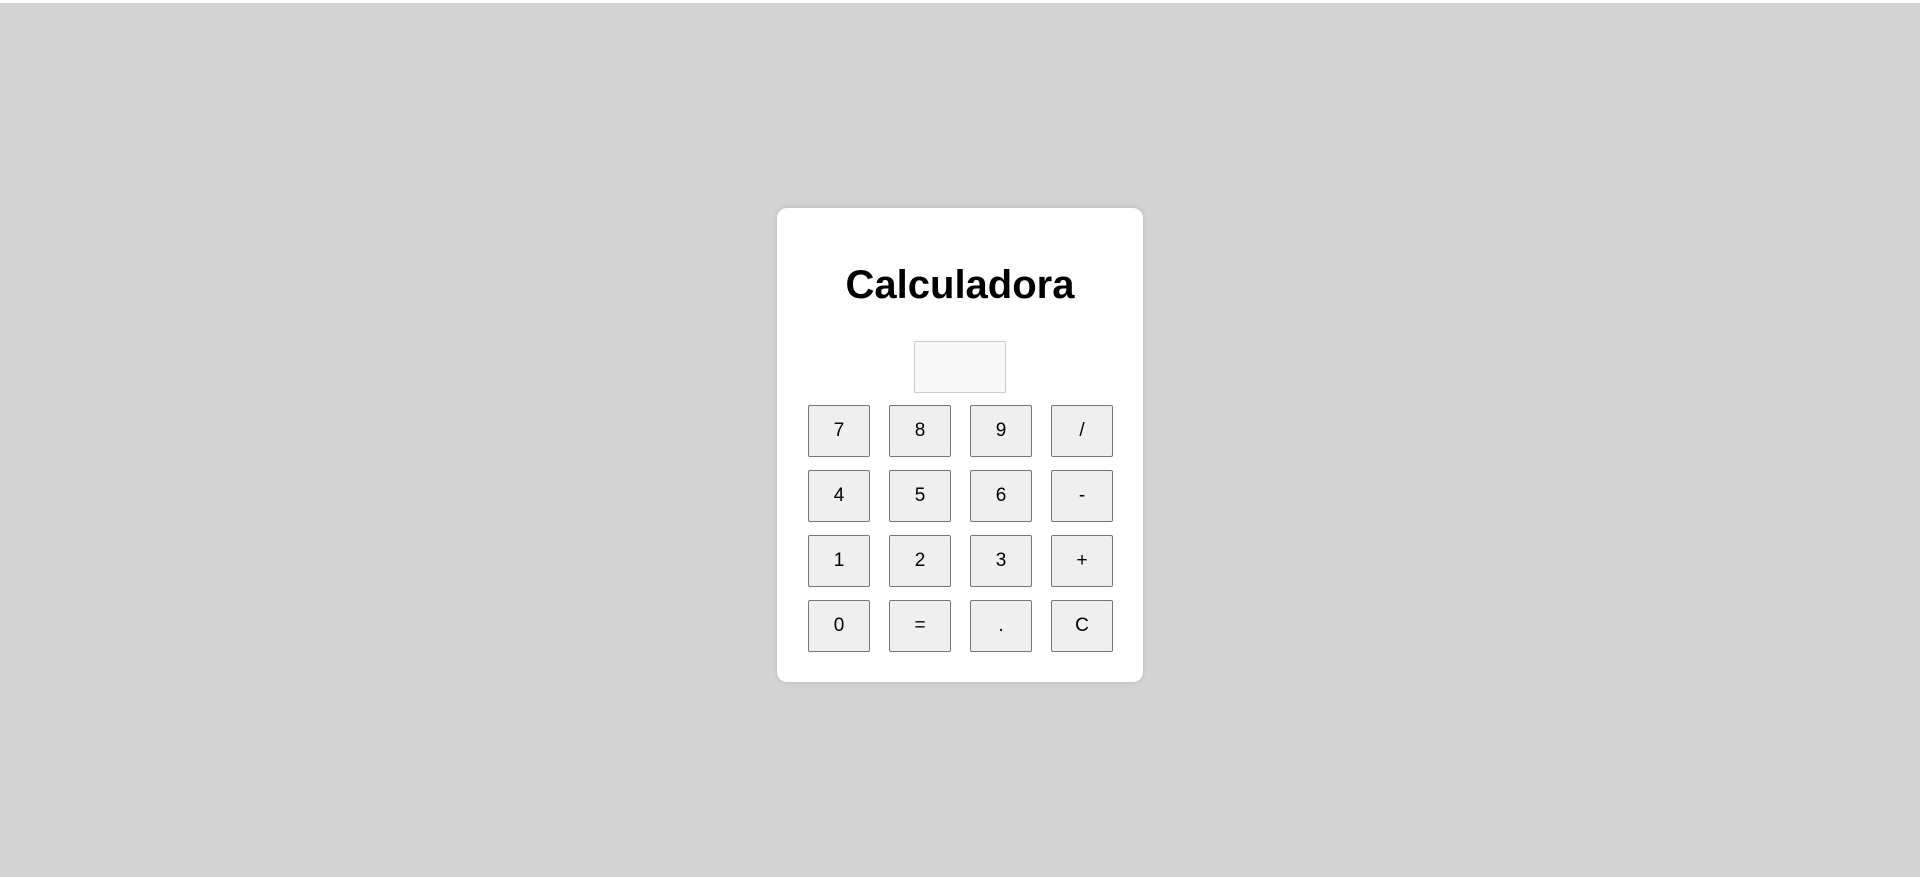 The height and width of the screenshot is (877, 1920). I want to click on key-6: 6, so click(1001, 496).